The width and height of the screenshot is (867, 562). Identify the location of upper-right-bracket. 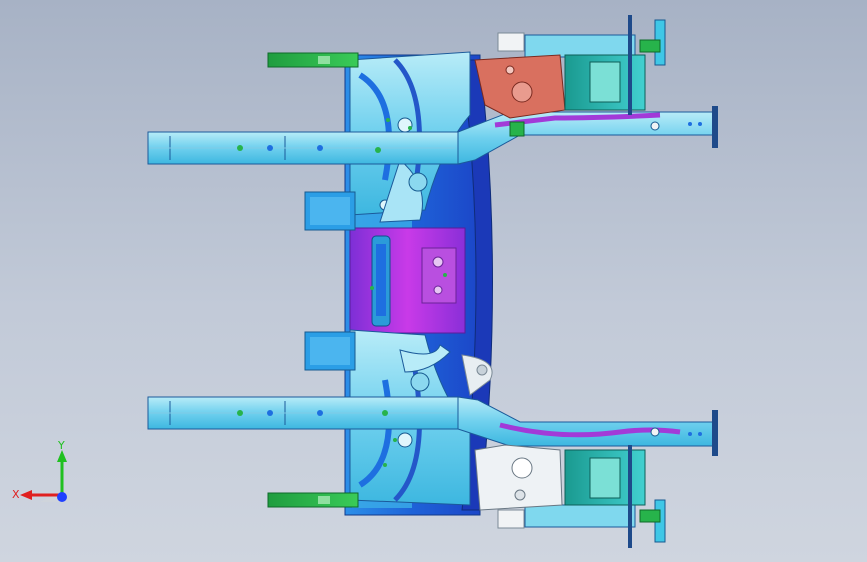
(570, 67).